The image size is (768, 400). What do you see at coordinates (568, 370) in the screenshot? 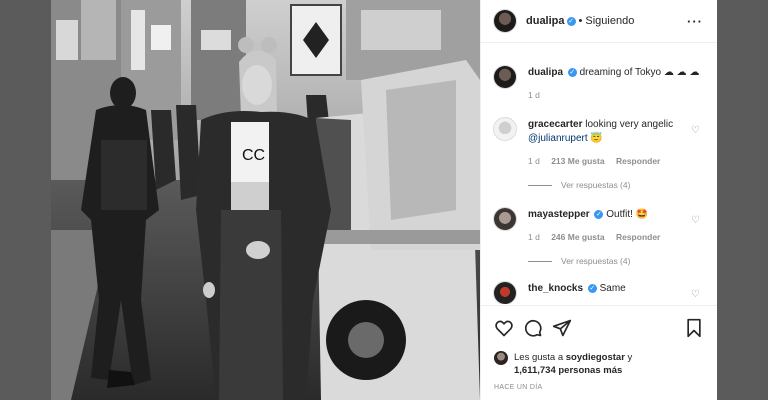
I see `likes-count: 1,611,734 personas más` at bounding box center [568, 370].